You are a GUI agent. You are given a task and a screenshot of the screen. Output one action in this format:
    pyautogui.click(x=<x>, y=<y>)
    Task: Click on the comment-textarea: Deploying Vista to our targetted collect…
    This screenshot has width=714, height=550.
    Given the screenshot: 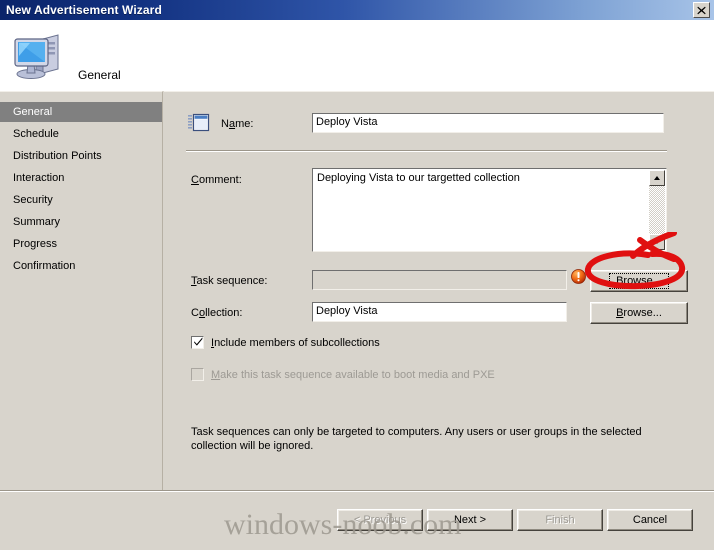 What is the action you would take?
    pyautogui.click(x=489, y=210)
    